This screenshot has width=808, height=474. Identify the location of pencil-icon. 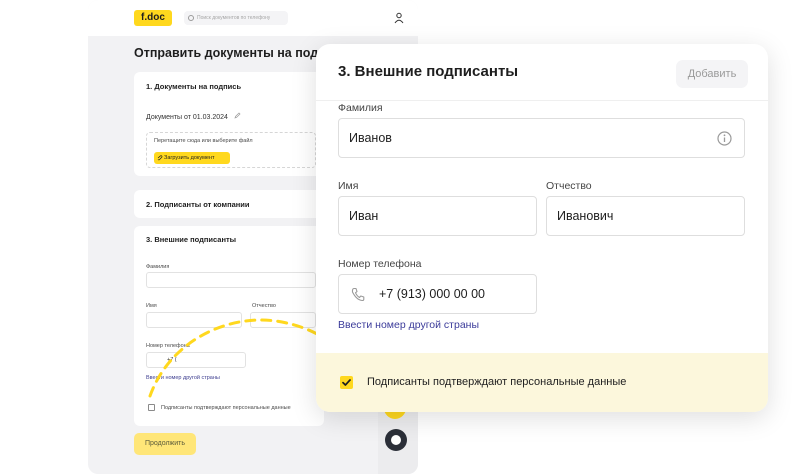
(237, 115).